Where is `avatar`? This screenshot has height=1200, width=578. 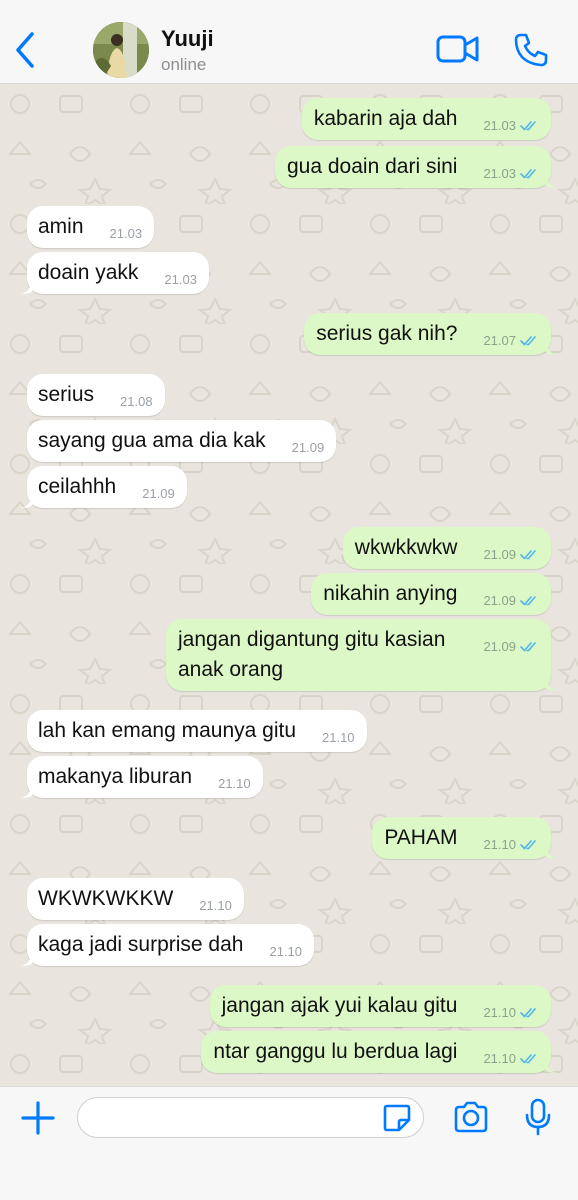 avatar is located at coordinates (121, 50).